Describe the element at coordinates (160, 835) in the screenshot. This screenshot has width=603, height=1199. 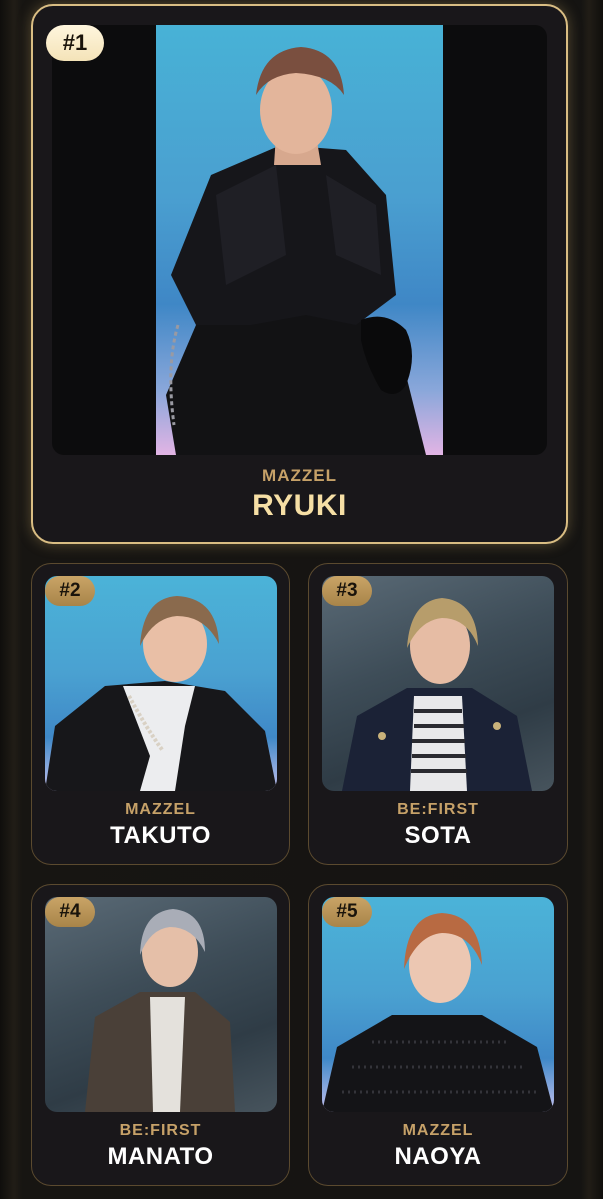
I see `rank-2-name: TAKUTO` at that location.